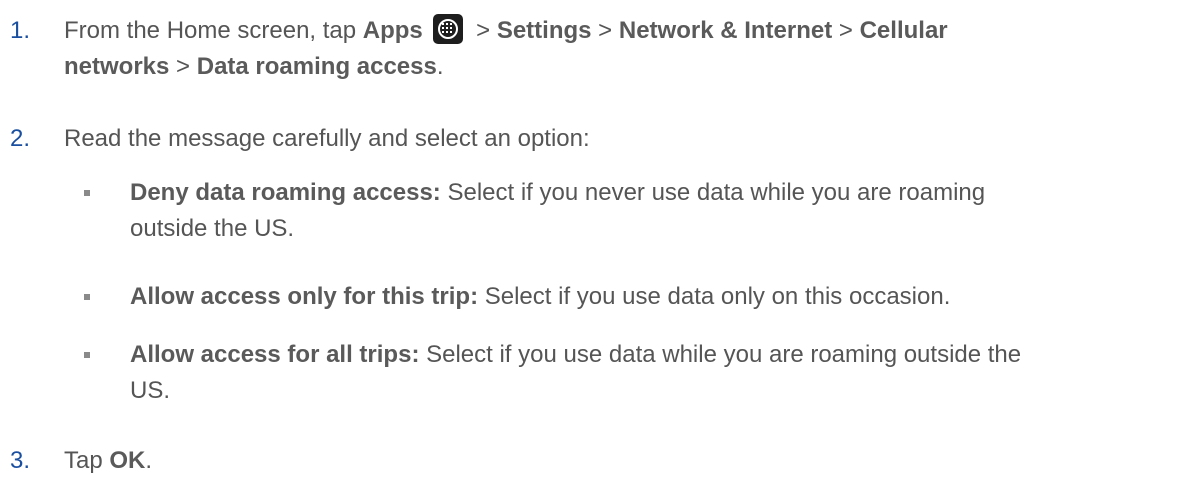 Image resolution: width=1198 pixels, height=488 pixels. What do you see at coordinates (150, 390) in the screenshot?
I see `option-description-continued: US.` at bounding box center [150, 390].